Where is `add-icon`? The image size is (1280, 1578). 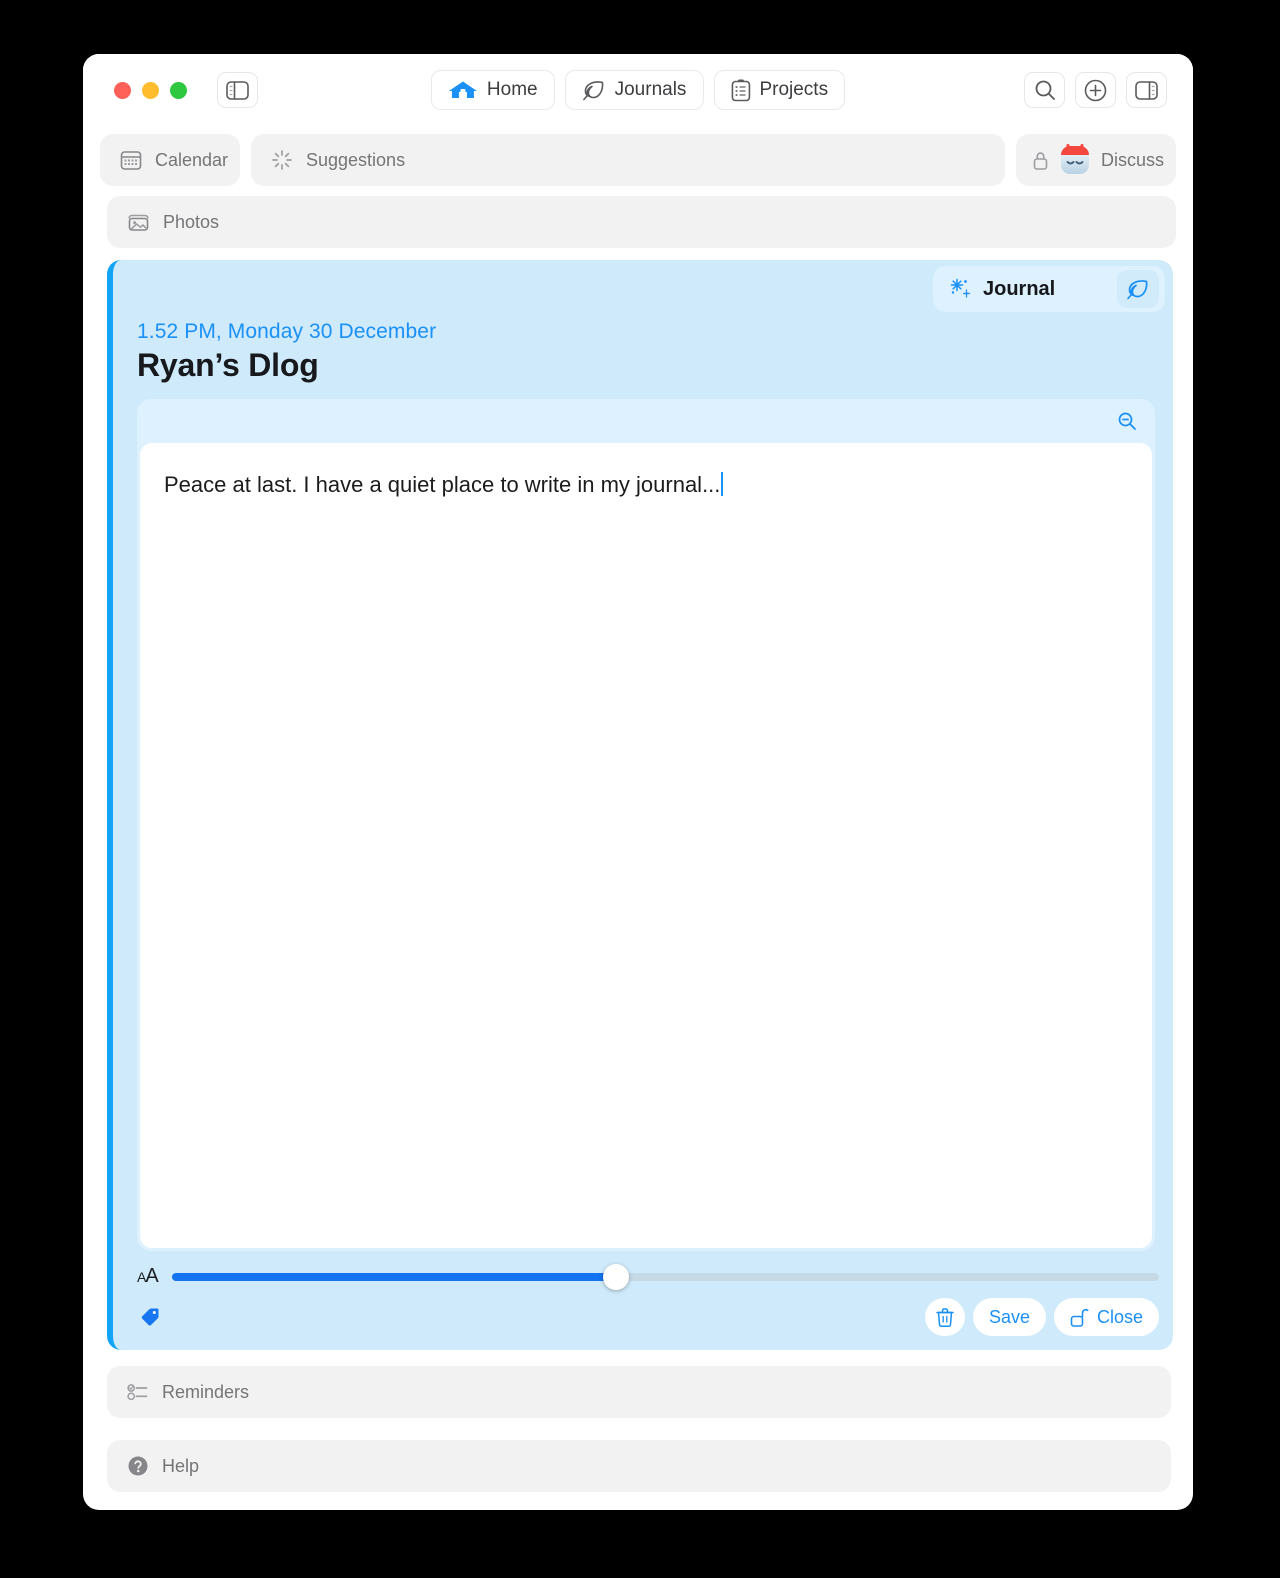
add-icon is located at coordinates (1095, 90).